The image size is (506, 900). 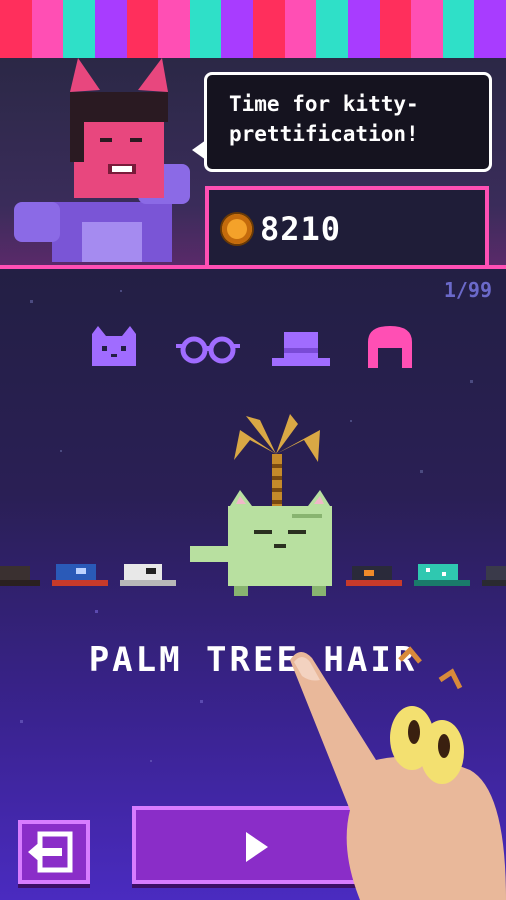 I want to click on tab-hair, so click(x=390, y=349).